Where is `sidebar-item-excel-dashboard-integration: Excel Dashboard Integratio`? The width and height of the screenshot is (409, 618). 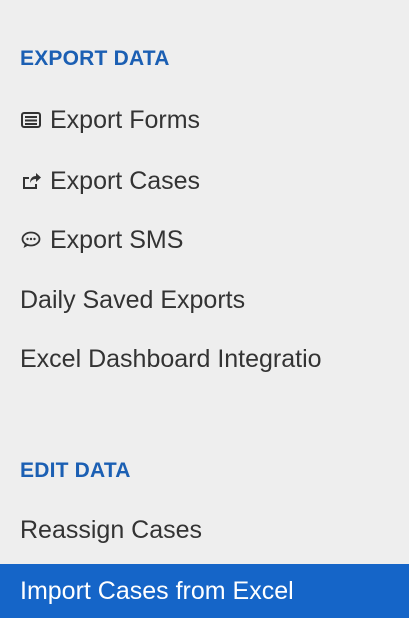
sidebar-item-excel-dashboard-integration: Excel Dashboard Integratio is located at coordinates (204, 359).